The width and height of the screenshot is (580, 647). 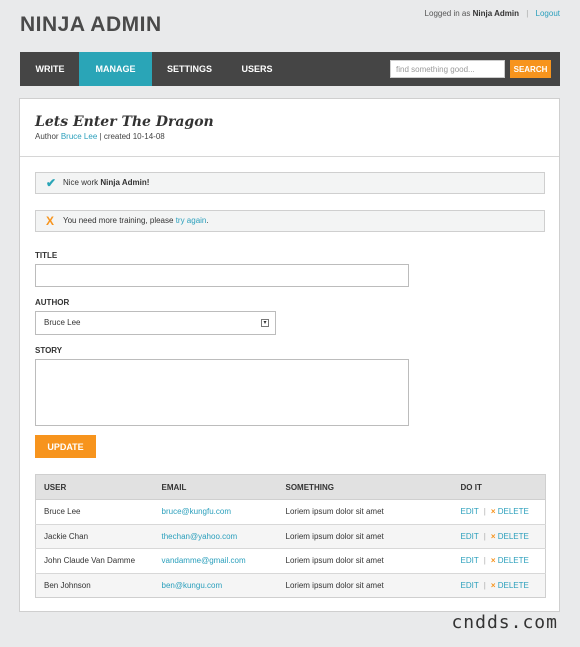 I want to click on created-date: | created 10-14-08, so click(x=132, y=136).